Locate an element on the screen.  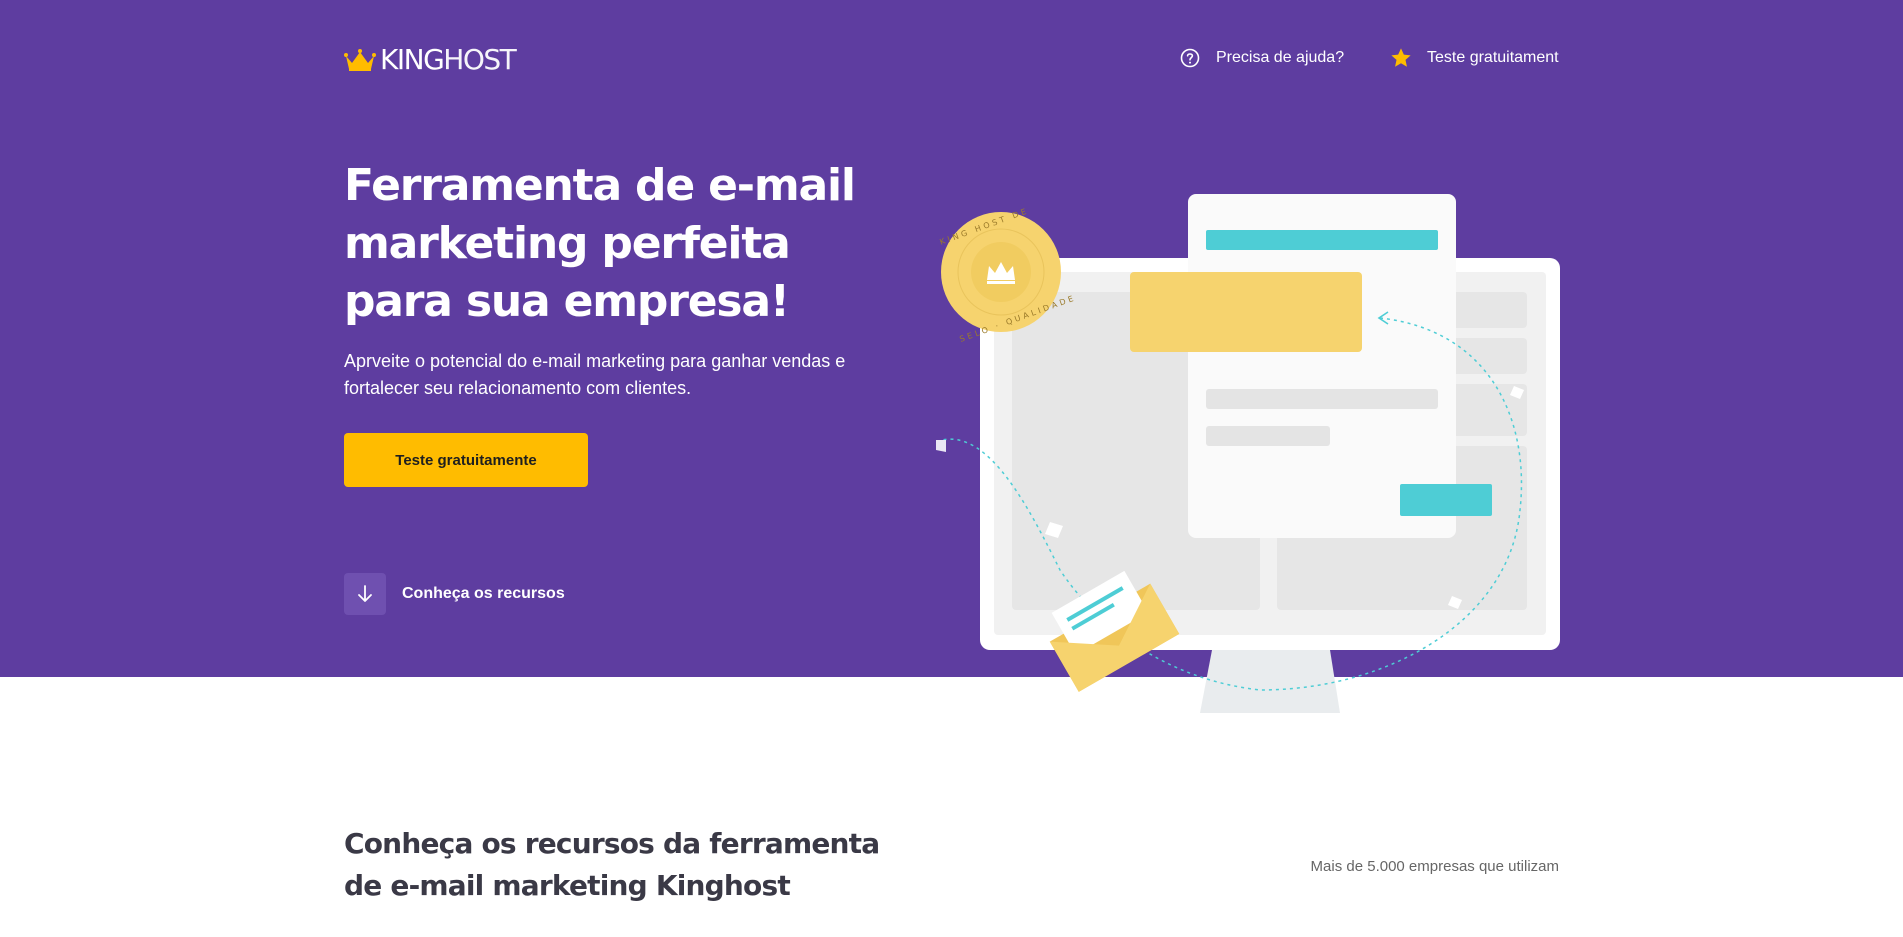
companies-count-text: Mais de 5.000 empresas que utilizam is located at coordinates (1434, 866).